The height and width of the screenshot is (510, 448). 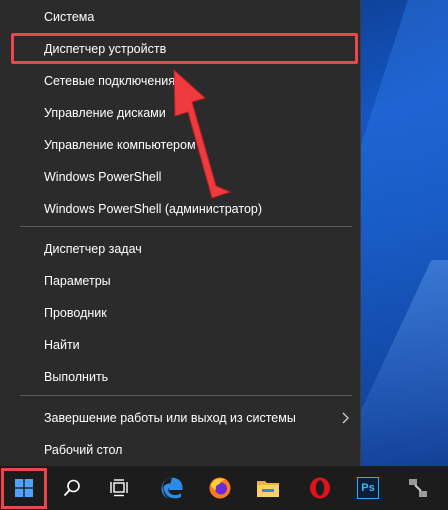 What do you see at coordinates (180, 281) in the screenshot?
I see `menu-item-settings: Параметры` at bounding box center [180, 281].